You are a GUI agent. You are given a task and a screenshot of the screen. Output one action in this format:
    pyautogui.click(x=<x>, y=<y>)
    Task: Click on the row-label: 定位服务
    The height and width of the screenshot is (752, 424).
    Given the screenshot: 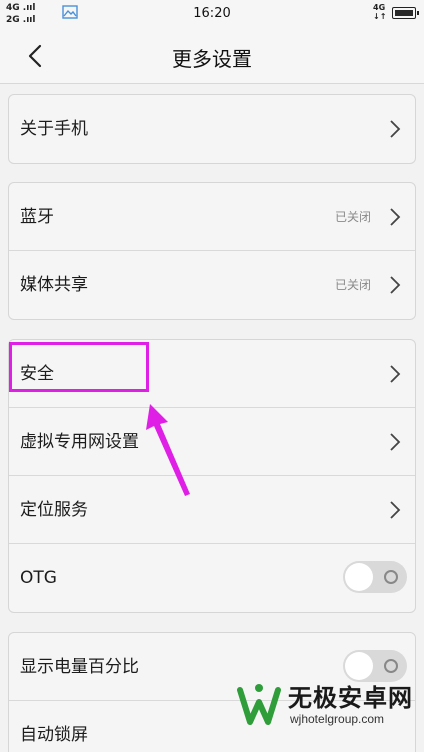 What is the action you would take?
    pyautogui.click(x=54, y=510)
    